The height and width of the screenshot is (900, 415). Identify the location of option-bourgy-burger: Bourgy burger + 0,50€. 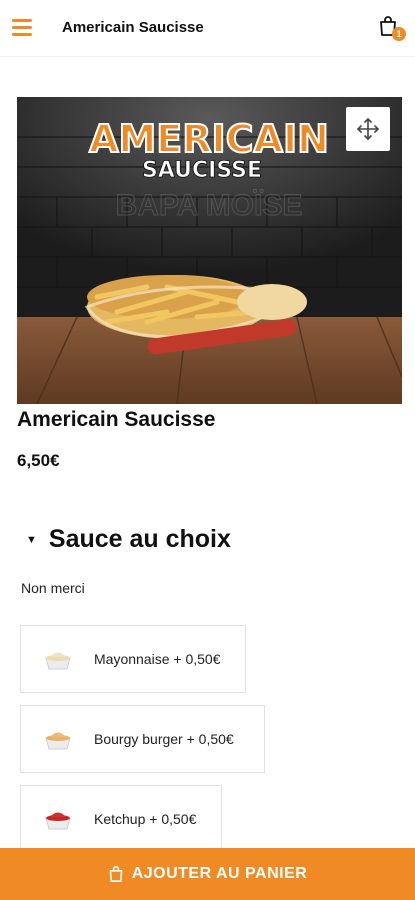
(142, 739).